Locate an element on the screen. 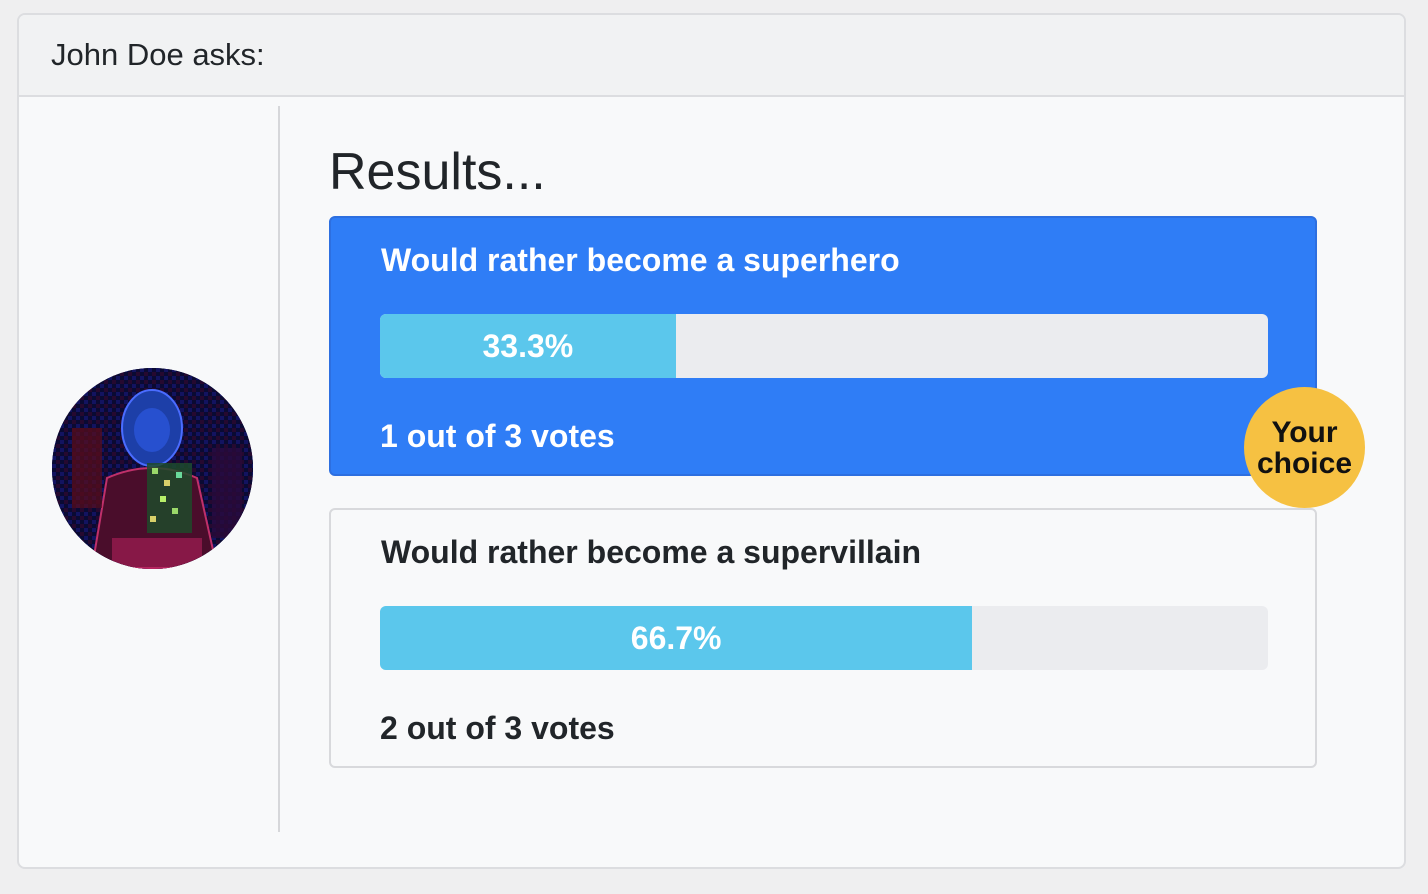 This screenshot has width=1428, height=894. badge-line-1: Your is located at coordinates (1304, 432).